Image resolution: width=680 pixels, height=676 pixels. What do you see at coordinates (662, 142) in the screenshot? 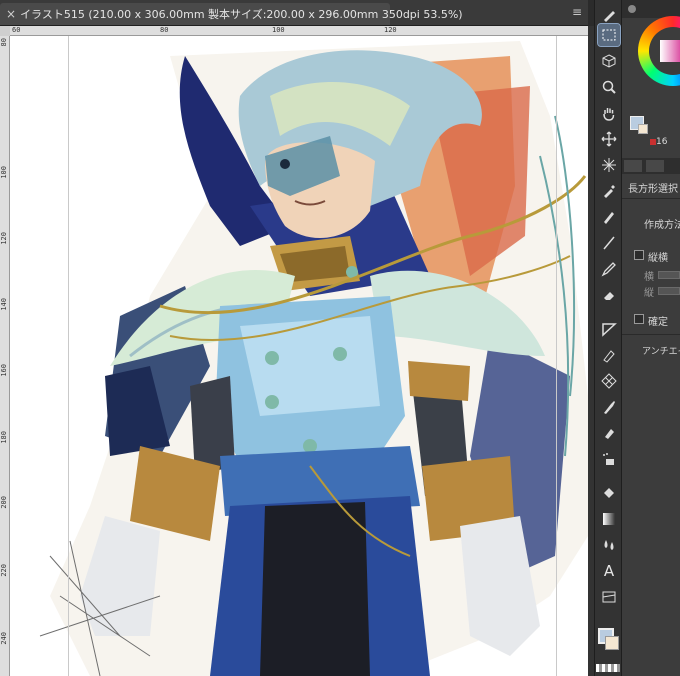
I see `brush-size-value: 16` at bounding box center [662, 142].